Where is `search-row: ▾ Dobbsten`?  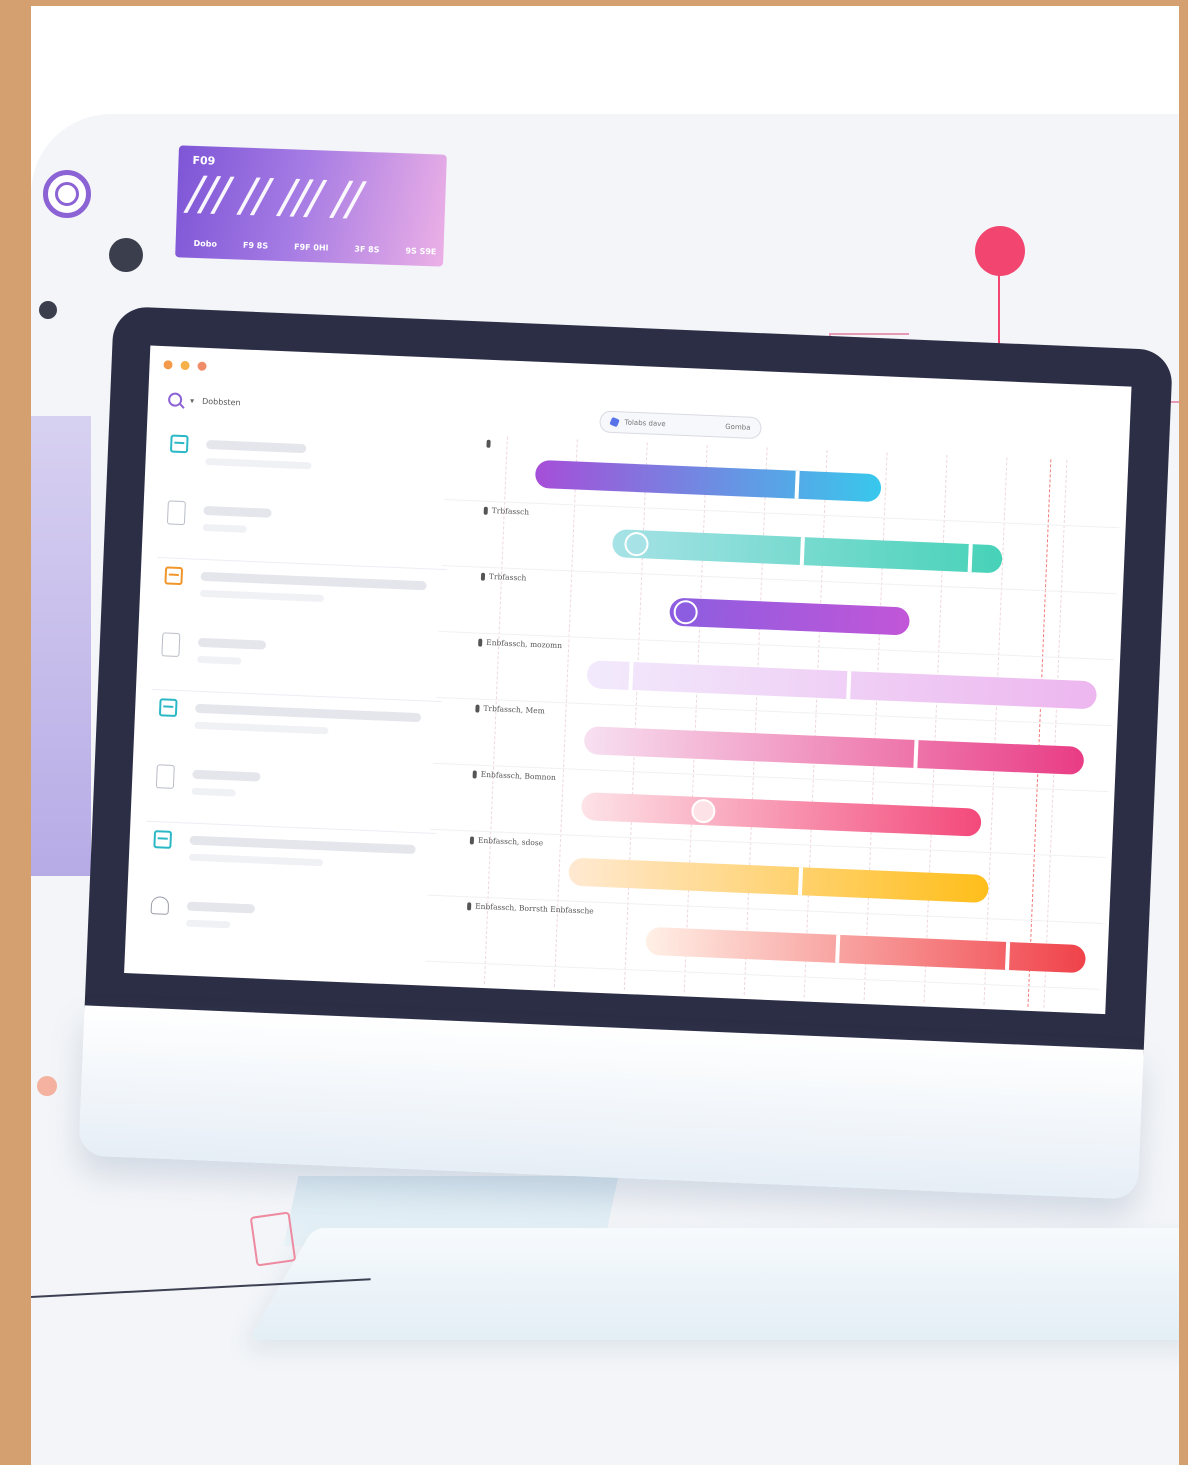
search-row: ▾ Dobbsten is located at coordinates (204, 400).